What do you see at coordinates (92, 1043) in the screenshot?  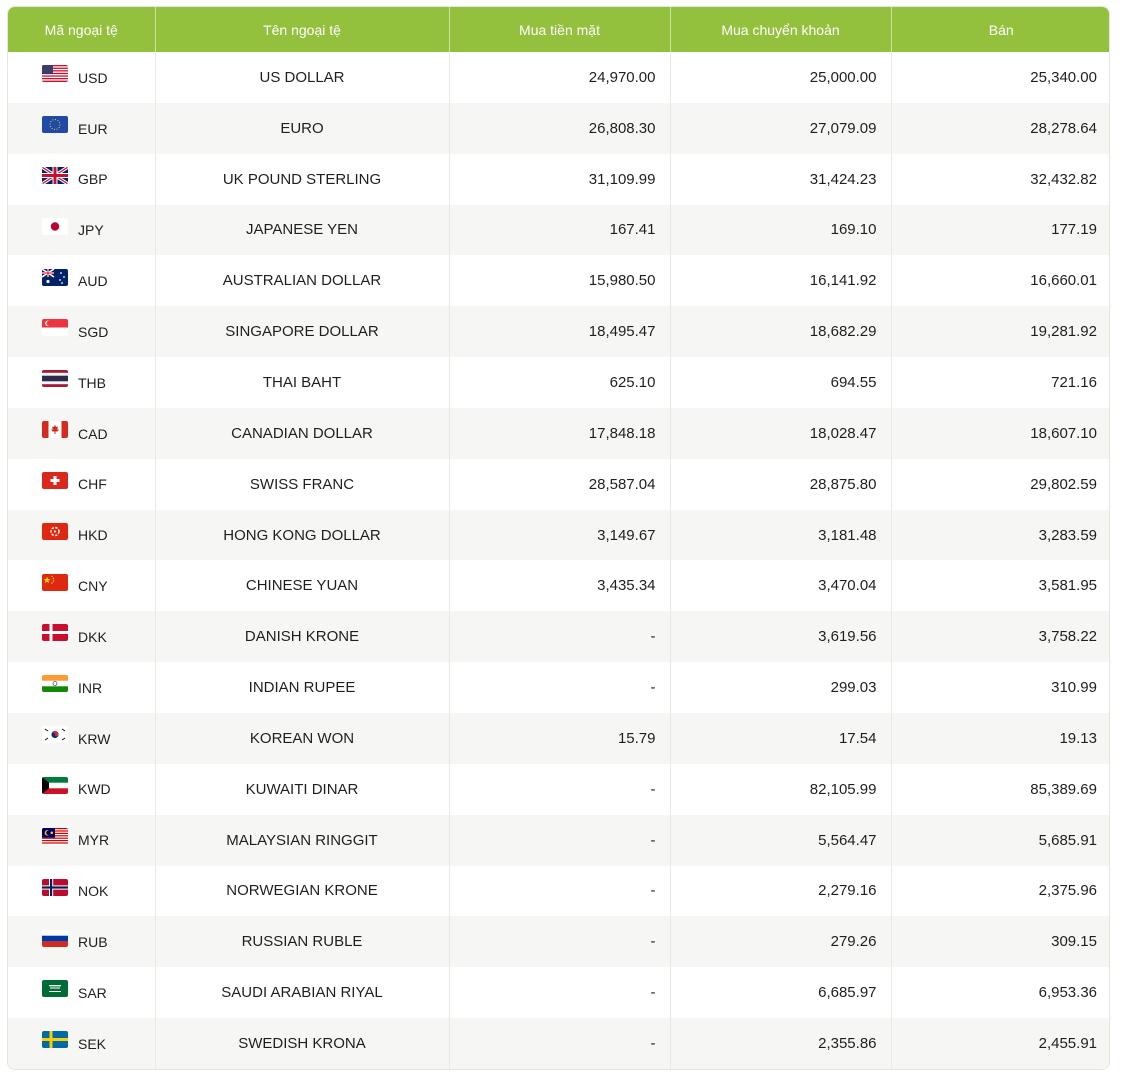 I see `currency-code: SEK` at bounding box center [92, 1043].